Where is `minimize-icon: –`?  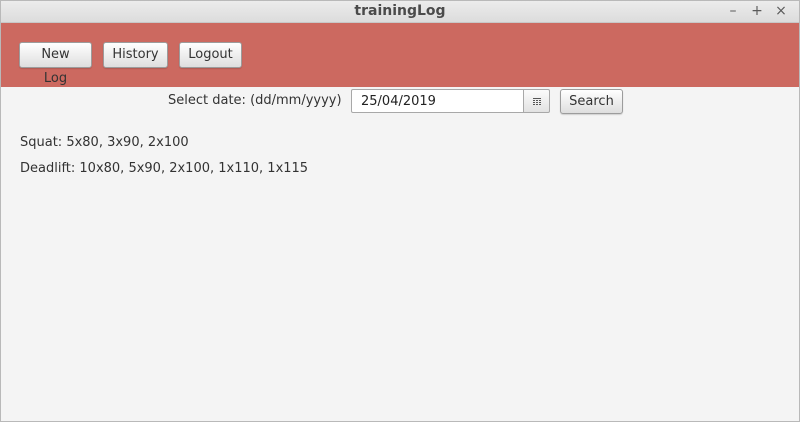
minimize-icon: – is located at coordinates (733, 11).